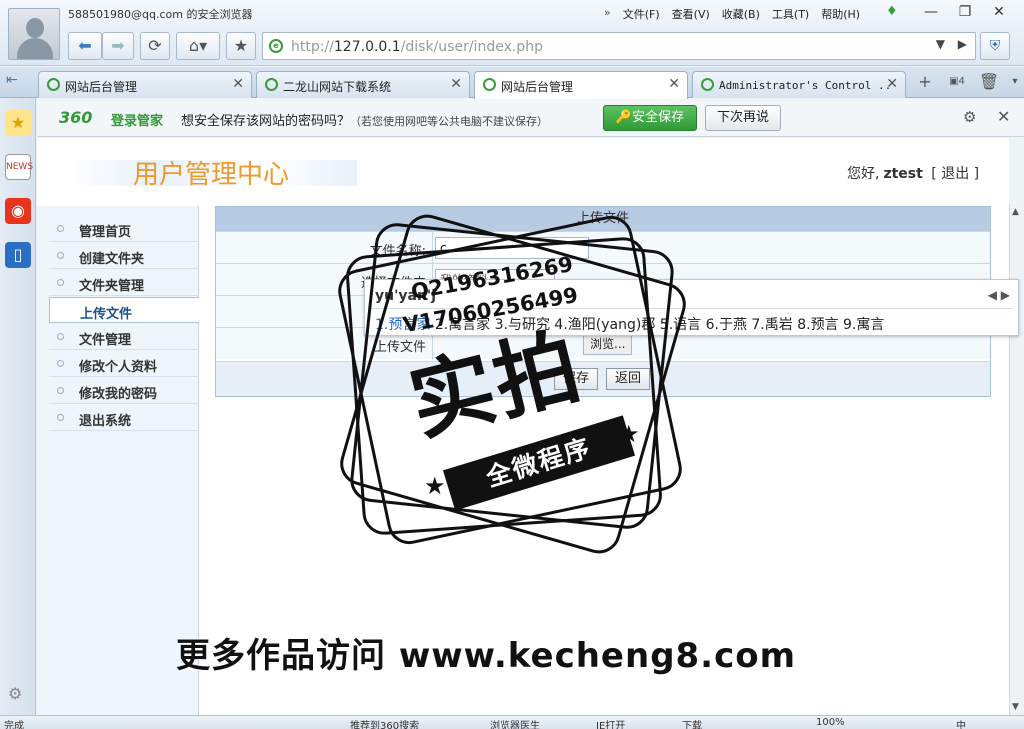  I want to click on user-greeting: 您好, ztest [ 退出 ], so click(913, 174).